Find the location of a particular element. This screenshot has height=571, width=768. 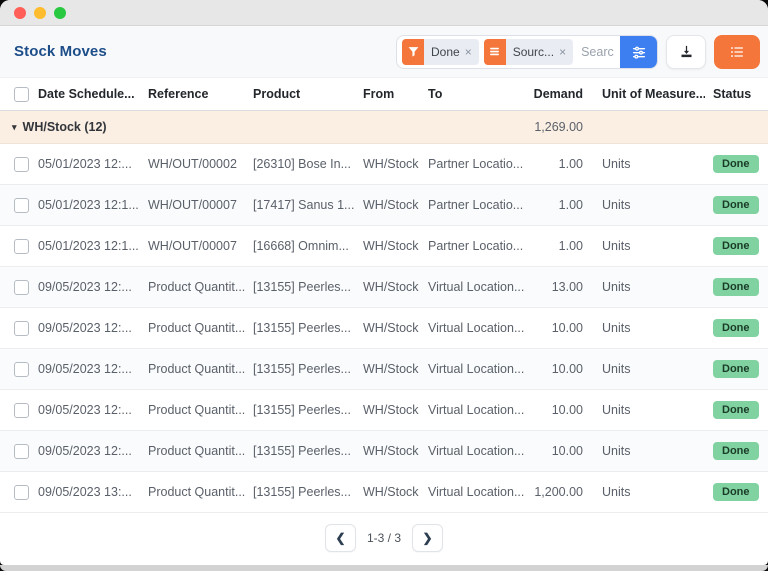

search-facet-filter: Done × is located at coordinates (440, 51).